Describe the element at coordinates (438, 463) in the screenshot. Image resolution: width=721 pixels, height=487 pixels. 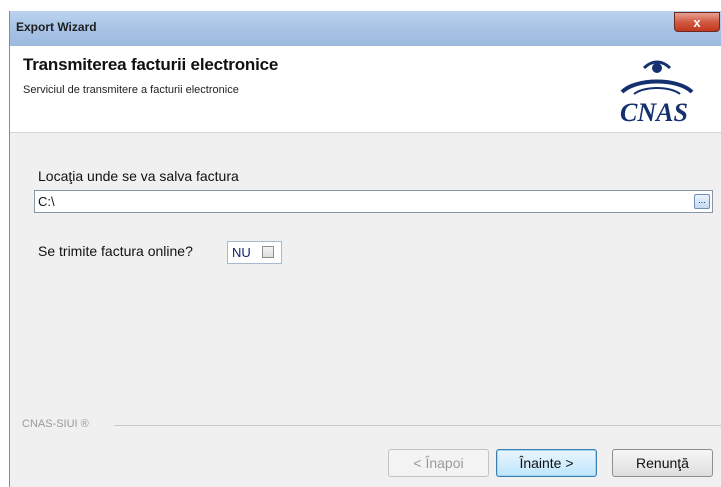
I see `back-button: < Înapoi` at that location.